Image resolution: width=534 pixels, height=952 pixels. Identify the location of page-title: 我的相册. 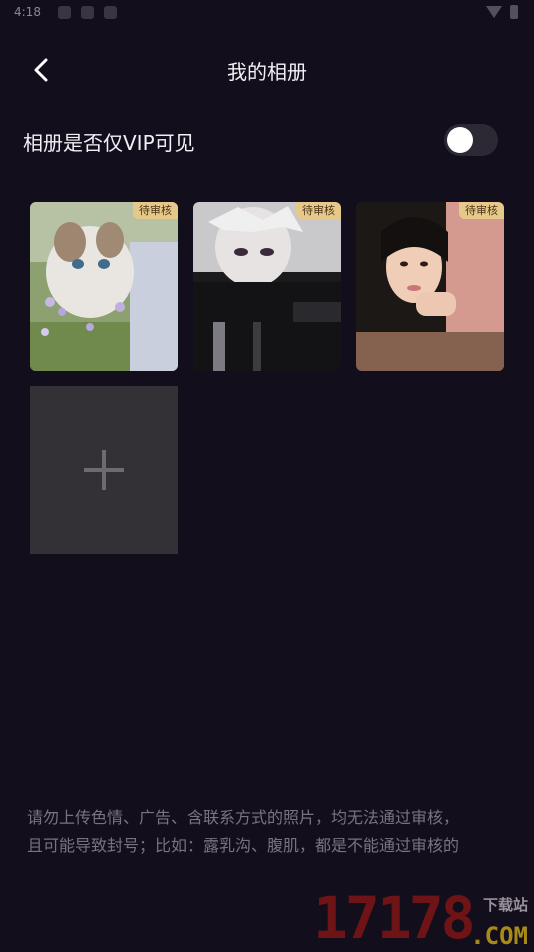
(267, 72).